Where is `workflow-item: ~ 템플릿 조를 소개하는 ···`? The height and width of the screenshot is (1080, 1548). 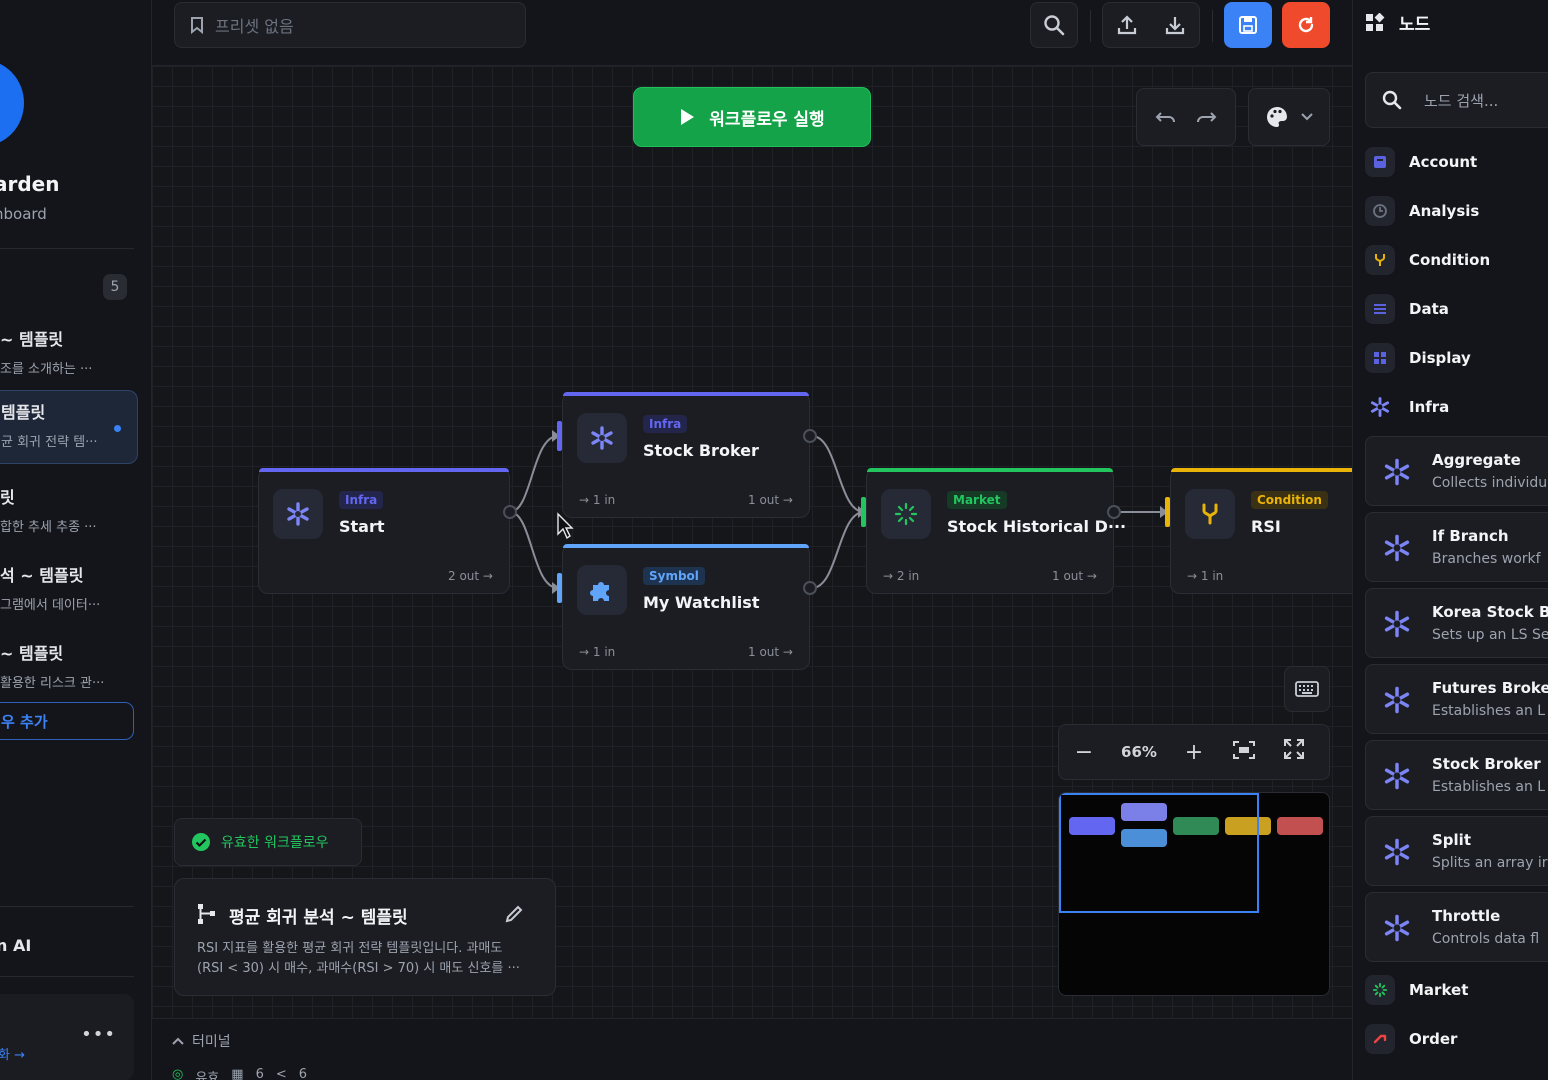 workflow-item: ~ 템플릿 조를 소개하는 ··· is located at coordinates (69, 355).